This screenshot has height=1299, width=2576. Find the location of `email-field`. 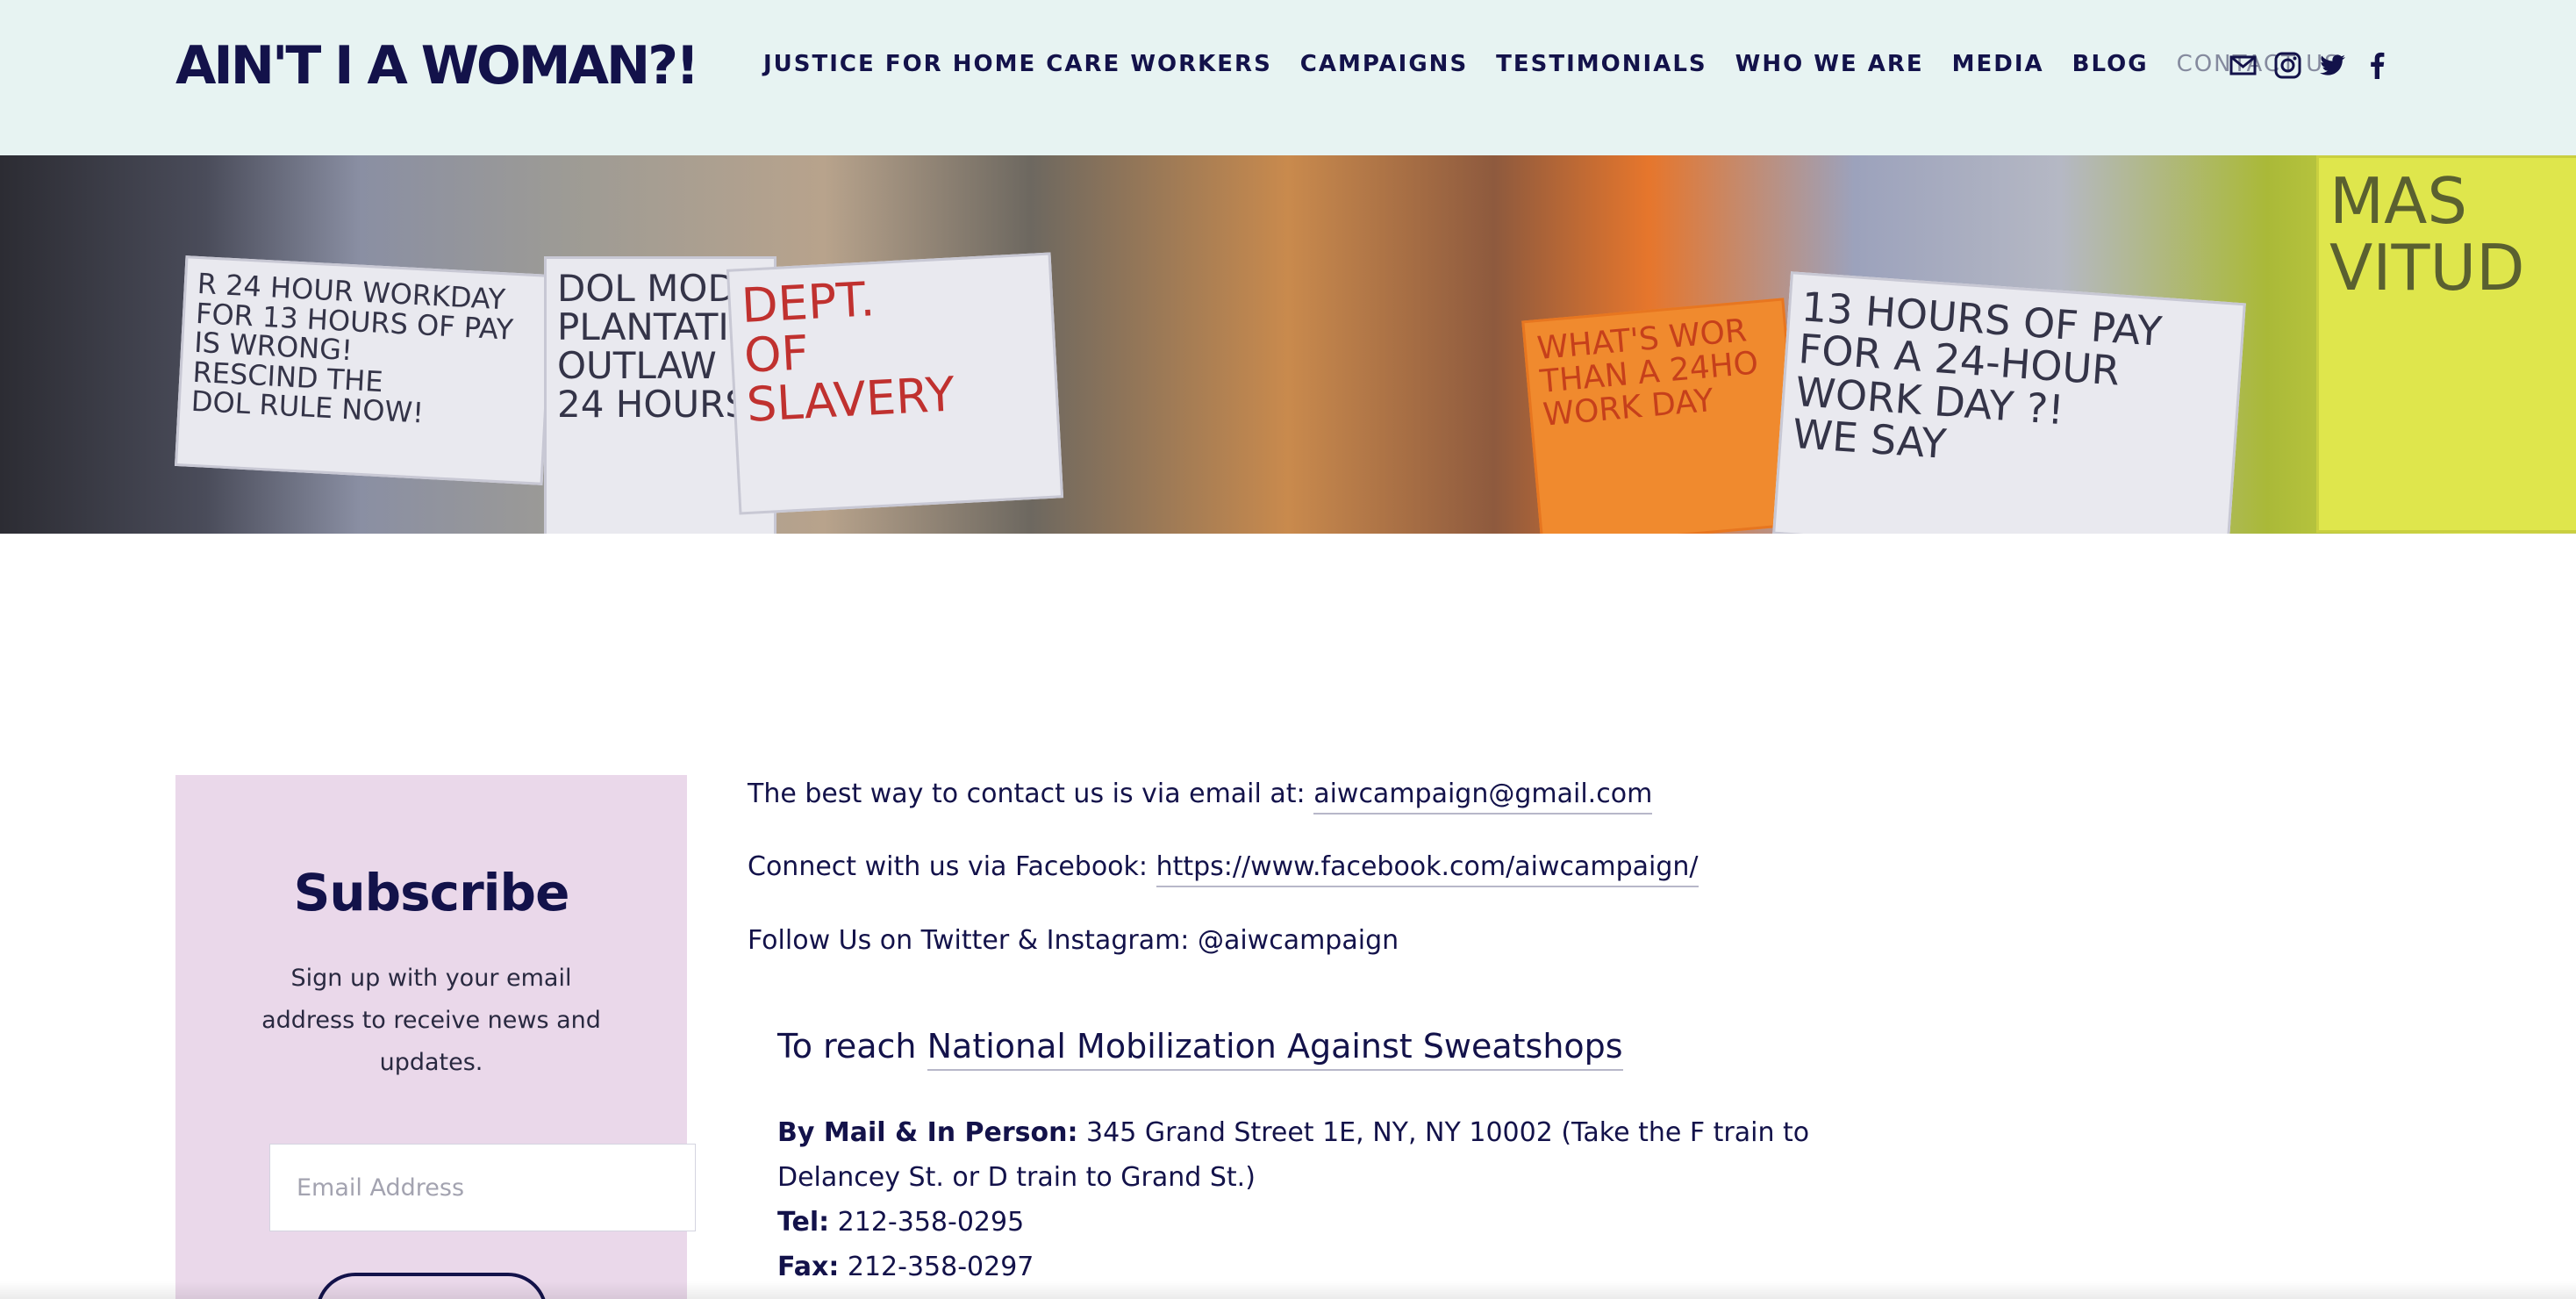

email-field is located at coordinates (482, 1187).